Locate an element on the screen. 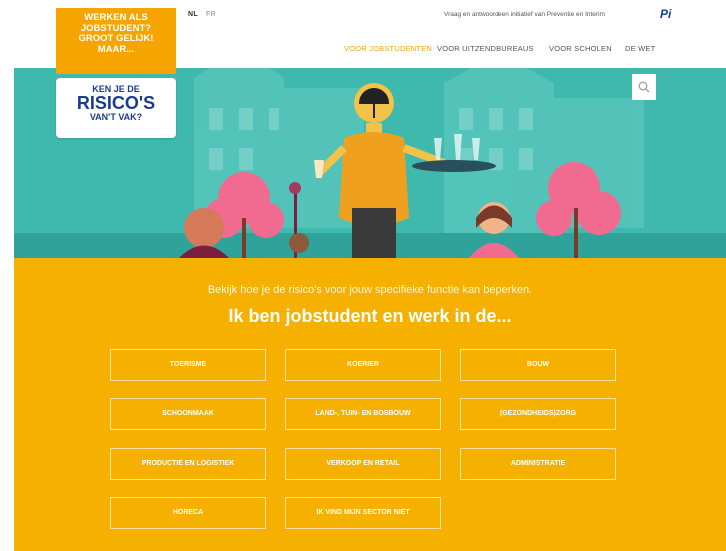  logo-line: VAN'T VAK? is located at coordinates (116, 117).